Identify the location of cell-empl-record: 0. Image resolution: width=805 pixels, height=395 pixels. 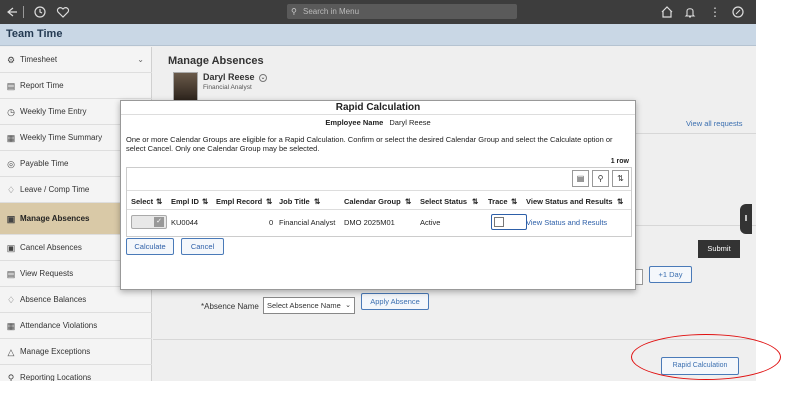
(271, 222).